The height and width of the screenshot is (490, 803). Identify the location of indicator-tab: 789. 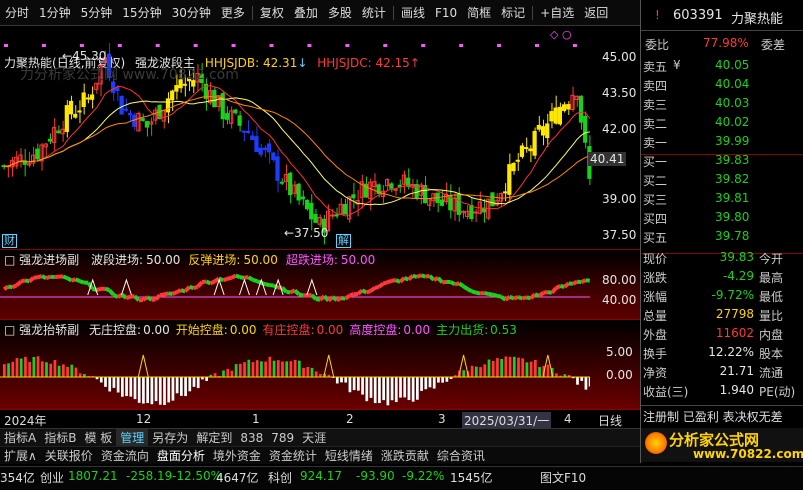
(282, 438).